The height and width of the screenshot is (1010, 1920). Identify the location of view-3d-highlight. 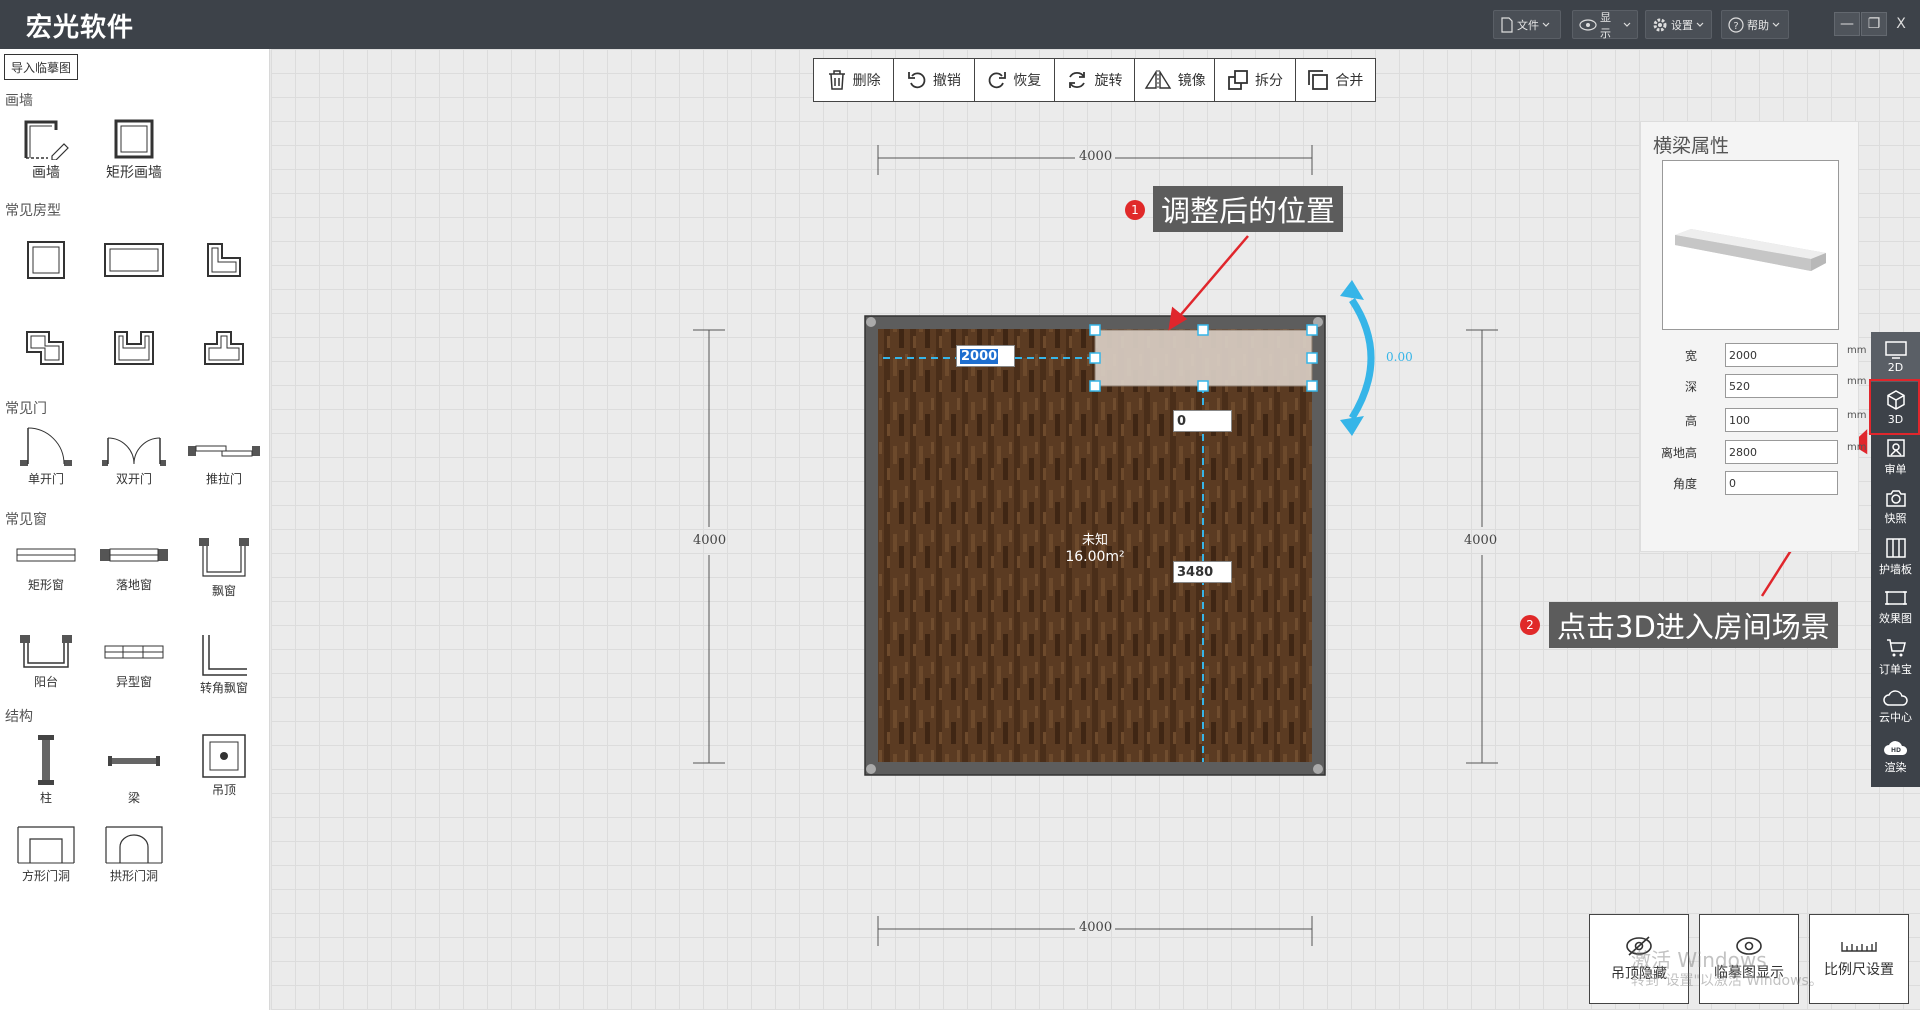
(1894, 407).